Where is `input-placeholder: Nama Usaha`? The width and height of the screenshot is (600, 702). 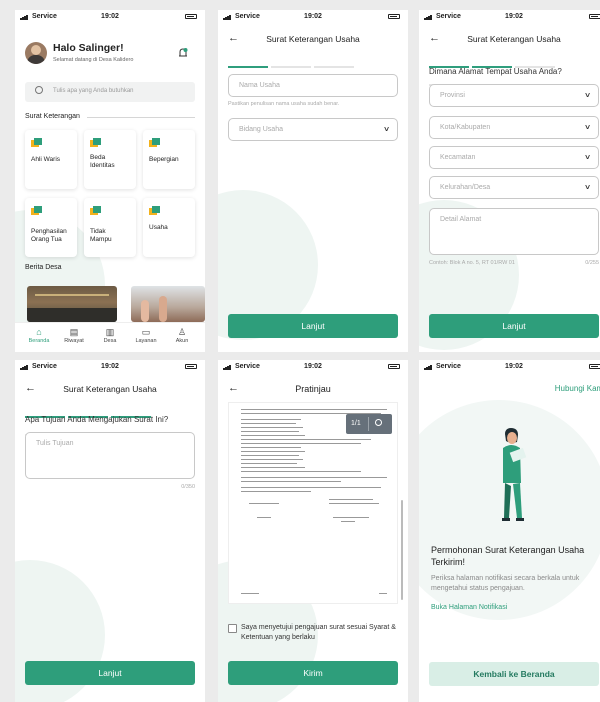
input-placeholder: Nama Usaha is located at coordinates (259, 85).